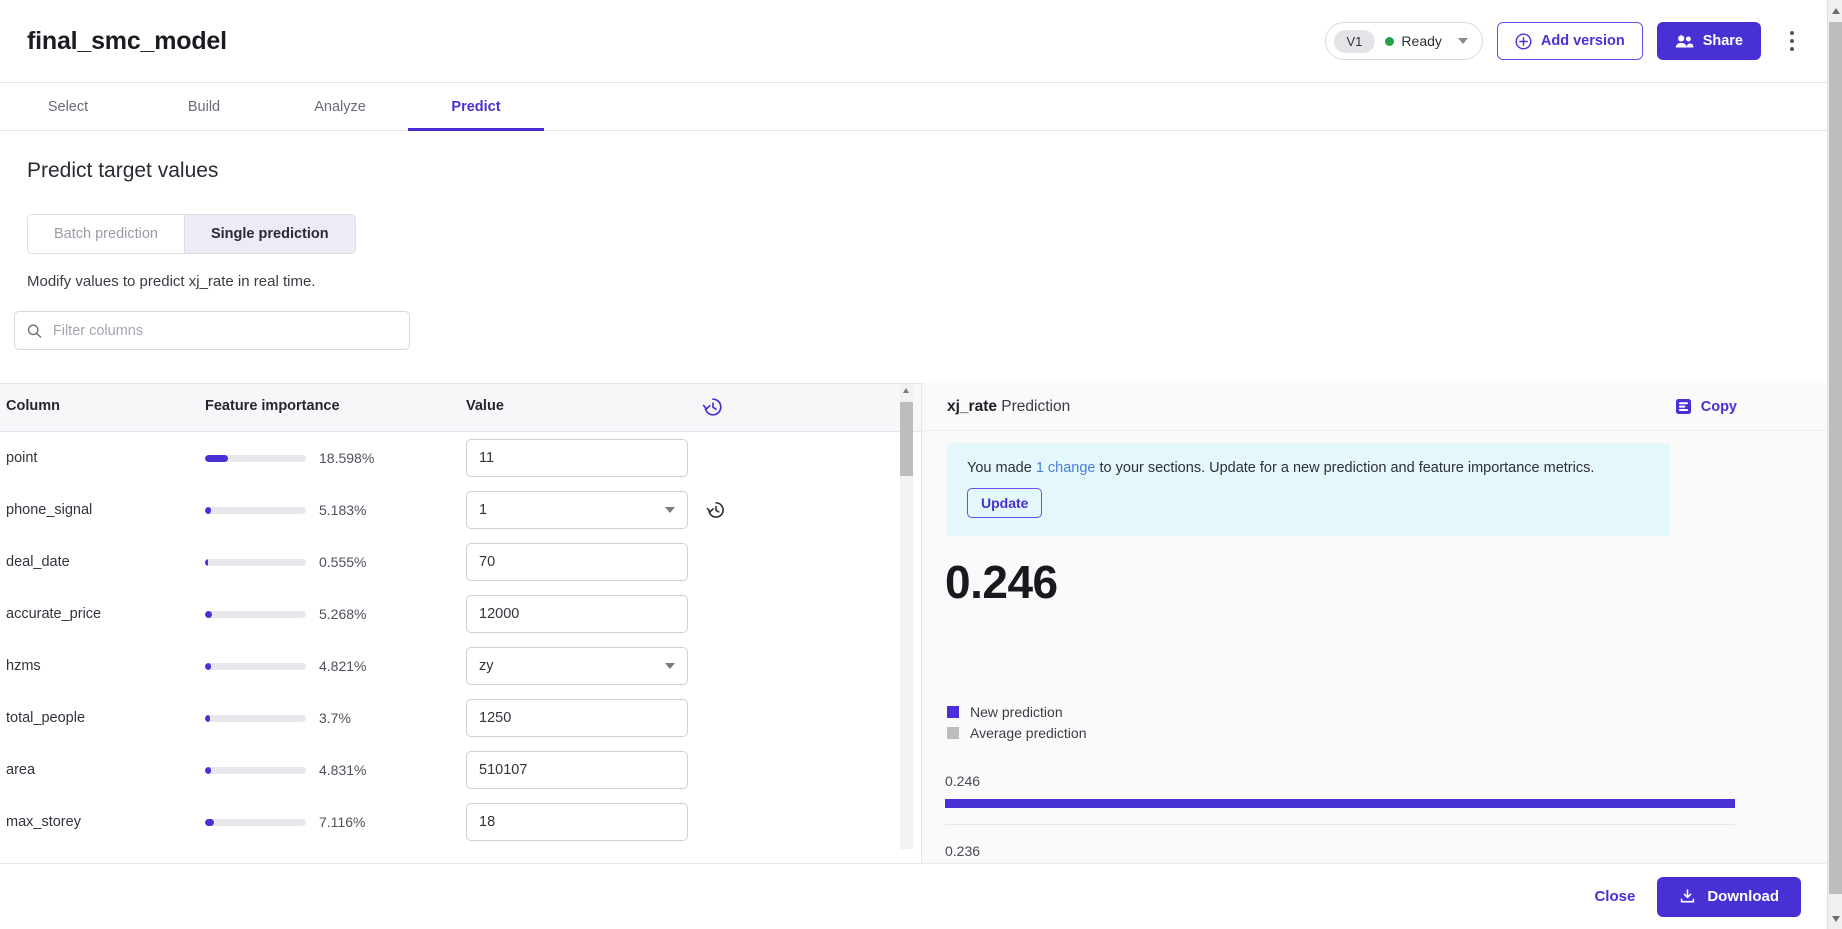  Describe the element at coordinates (49, 510) in the screenshot. I see `row-column-name: phone_signal` at that location.